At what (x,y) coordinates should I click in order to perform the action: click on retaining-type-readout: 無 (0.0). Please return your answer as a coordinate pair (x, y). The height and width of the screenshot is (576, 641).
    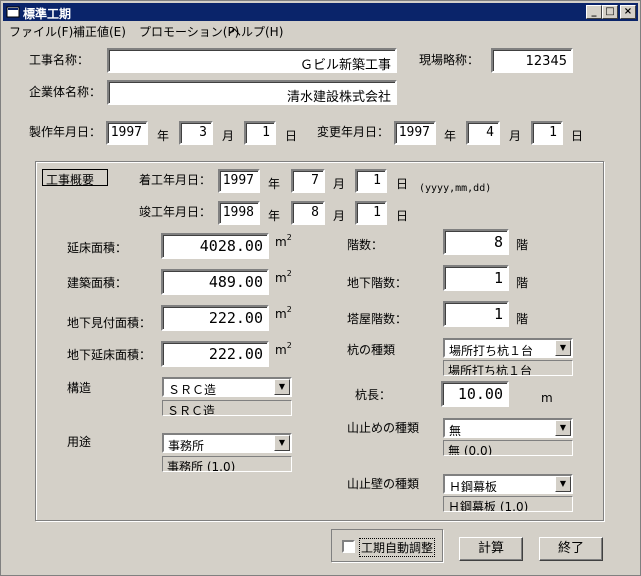
    Looking at the image, I should click on (508, 448).